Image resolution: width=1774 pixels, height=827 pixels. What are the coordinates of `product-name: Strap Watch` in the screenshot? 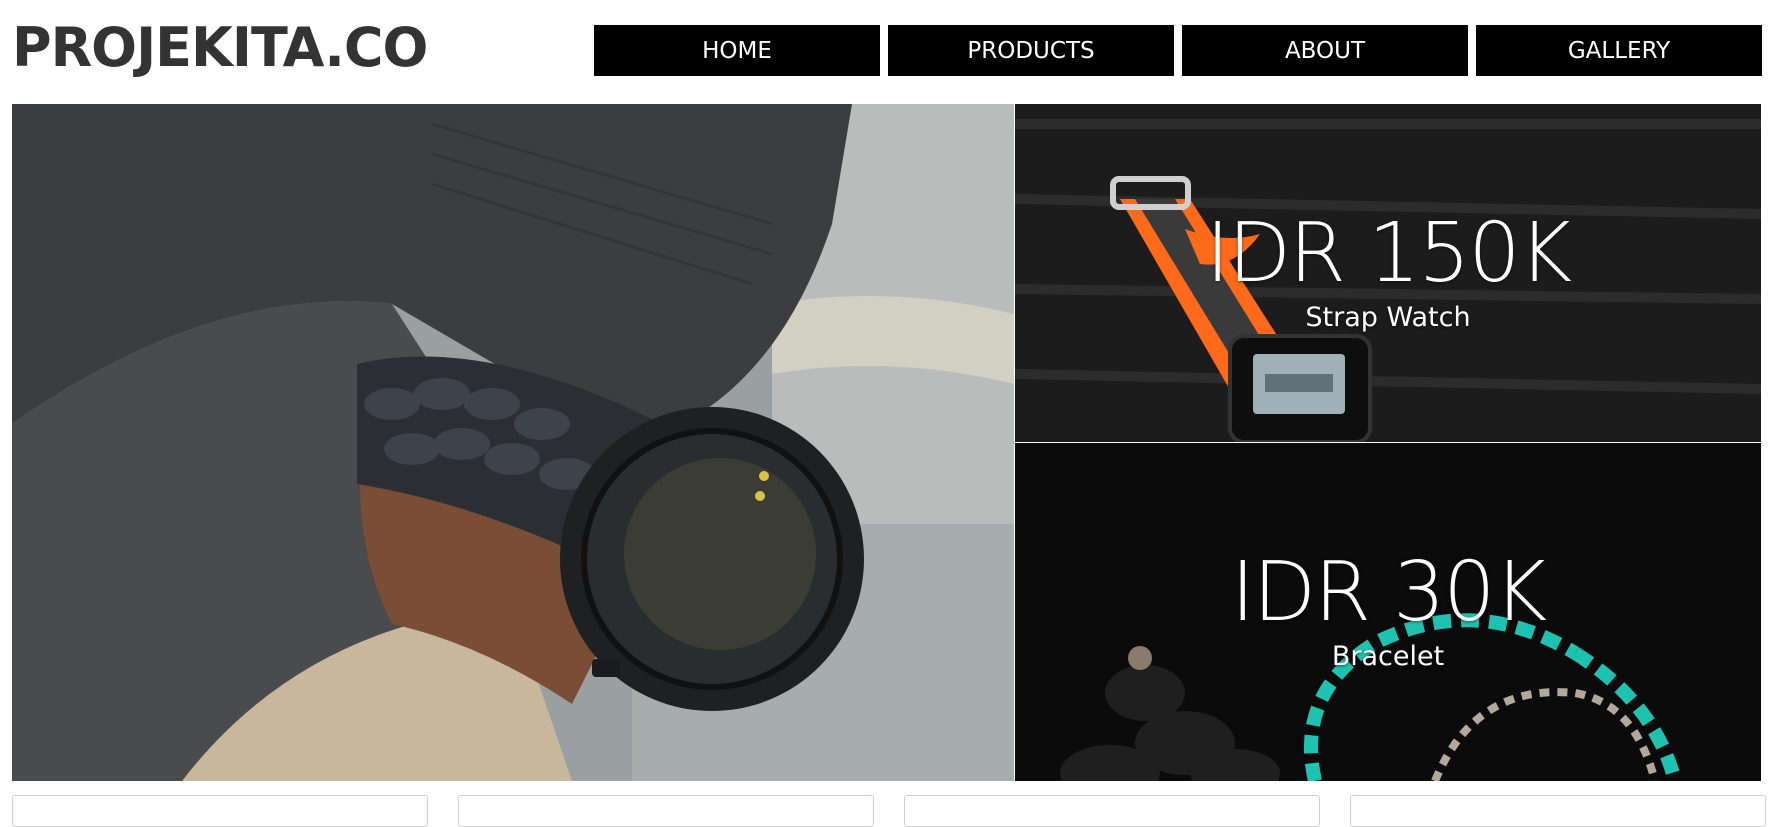 It's located at (1388, 317).